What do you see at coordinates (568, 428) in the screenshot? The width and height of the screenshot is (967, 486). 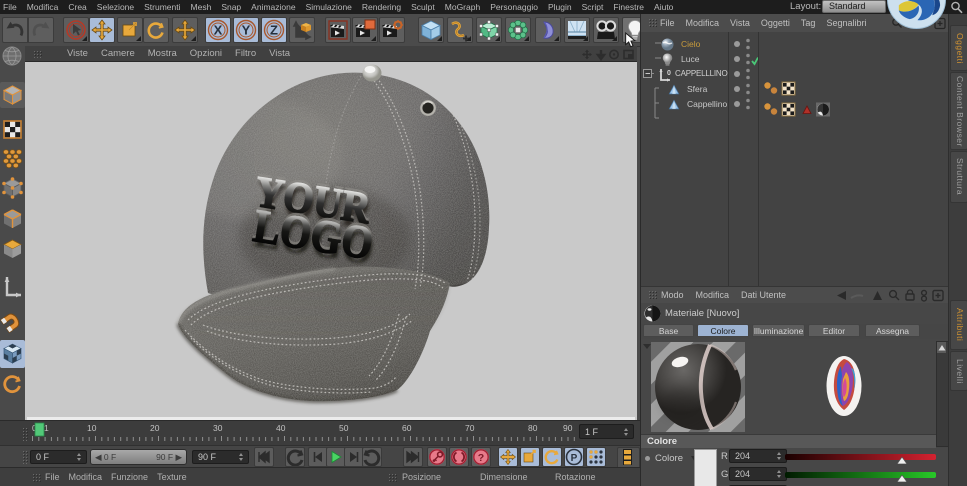 I see `svg-text: 90` at bounding box center [568, 428].